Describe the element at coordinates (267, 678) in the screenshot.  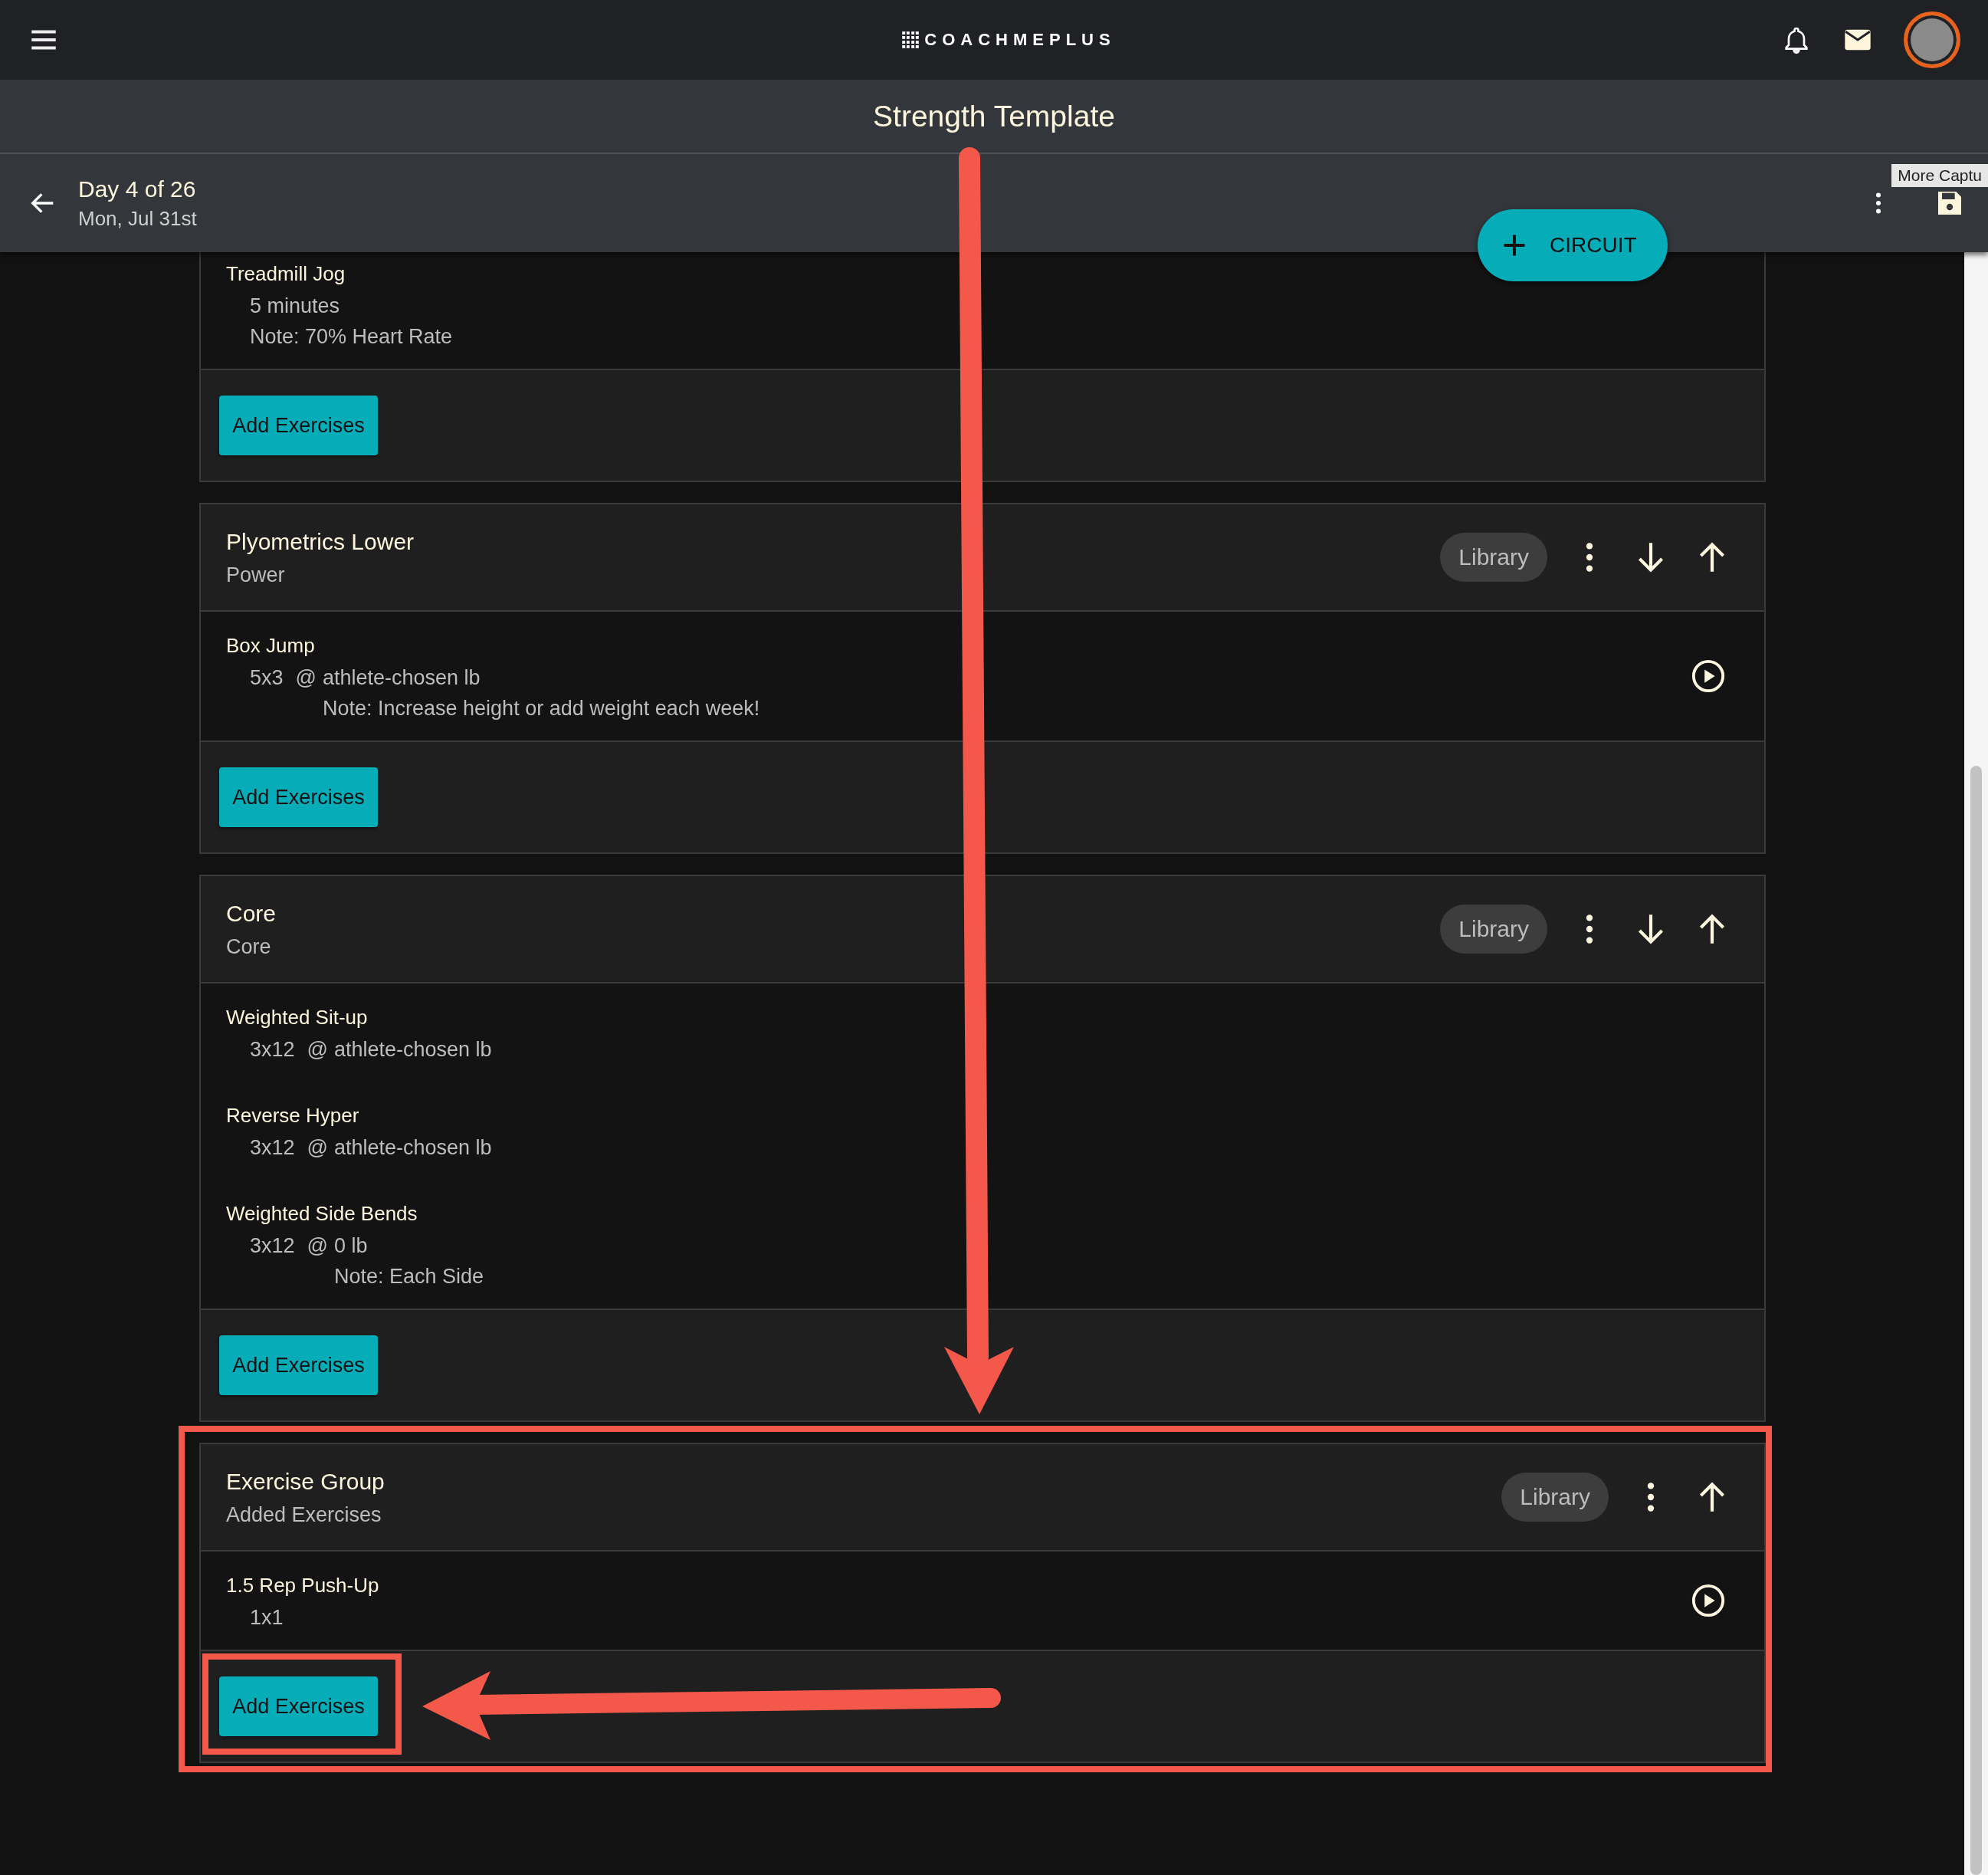
I see `exercise-sets: 5x3` at that location.